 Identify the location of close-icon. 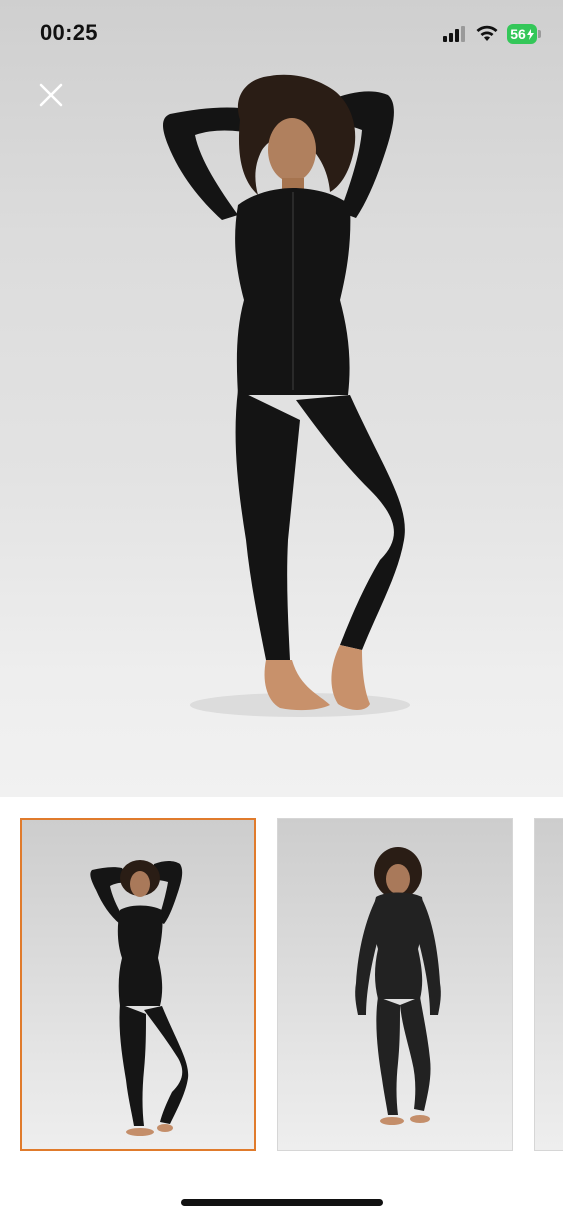
(51, 95).